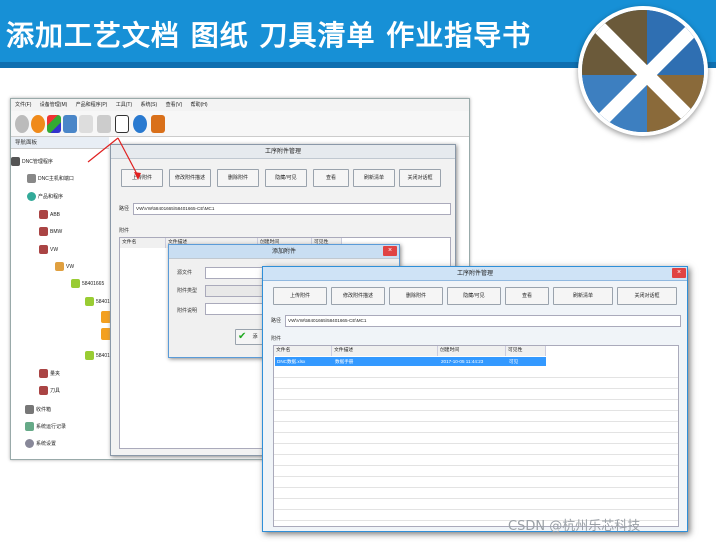  What do you see at coordinates (59, 266) in the screenshot?
I see `folder-icon` at bounding box center [59, 266].